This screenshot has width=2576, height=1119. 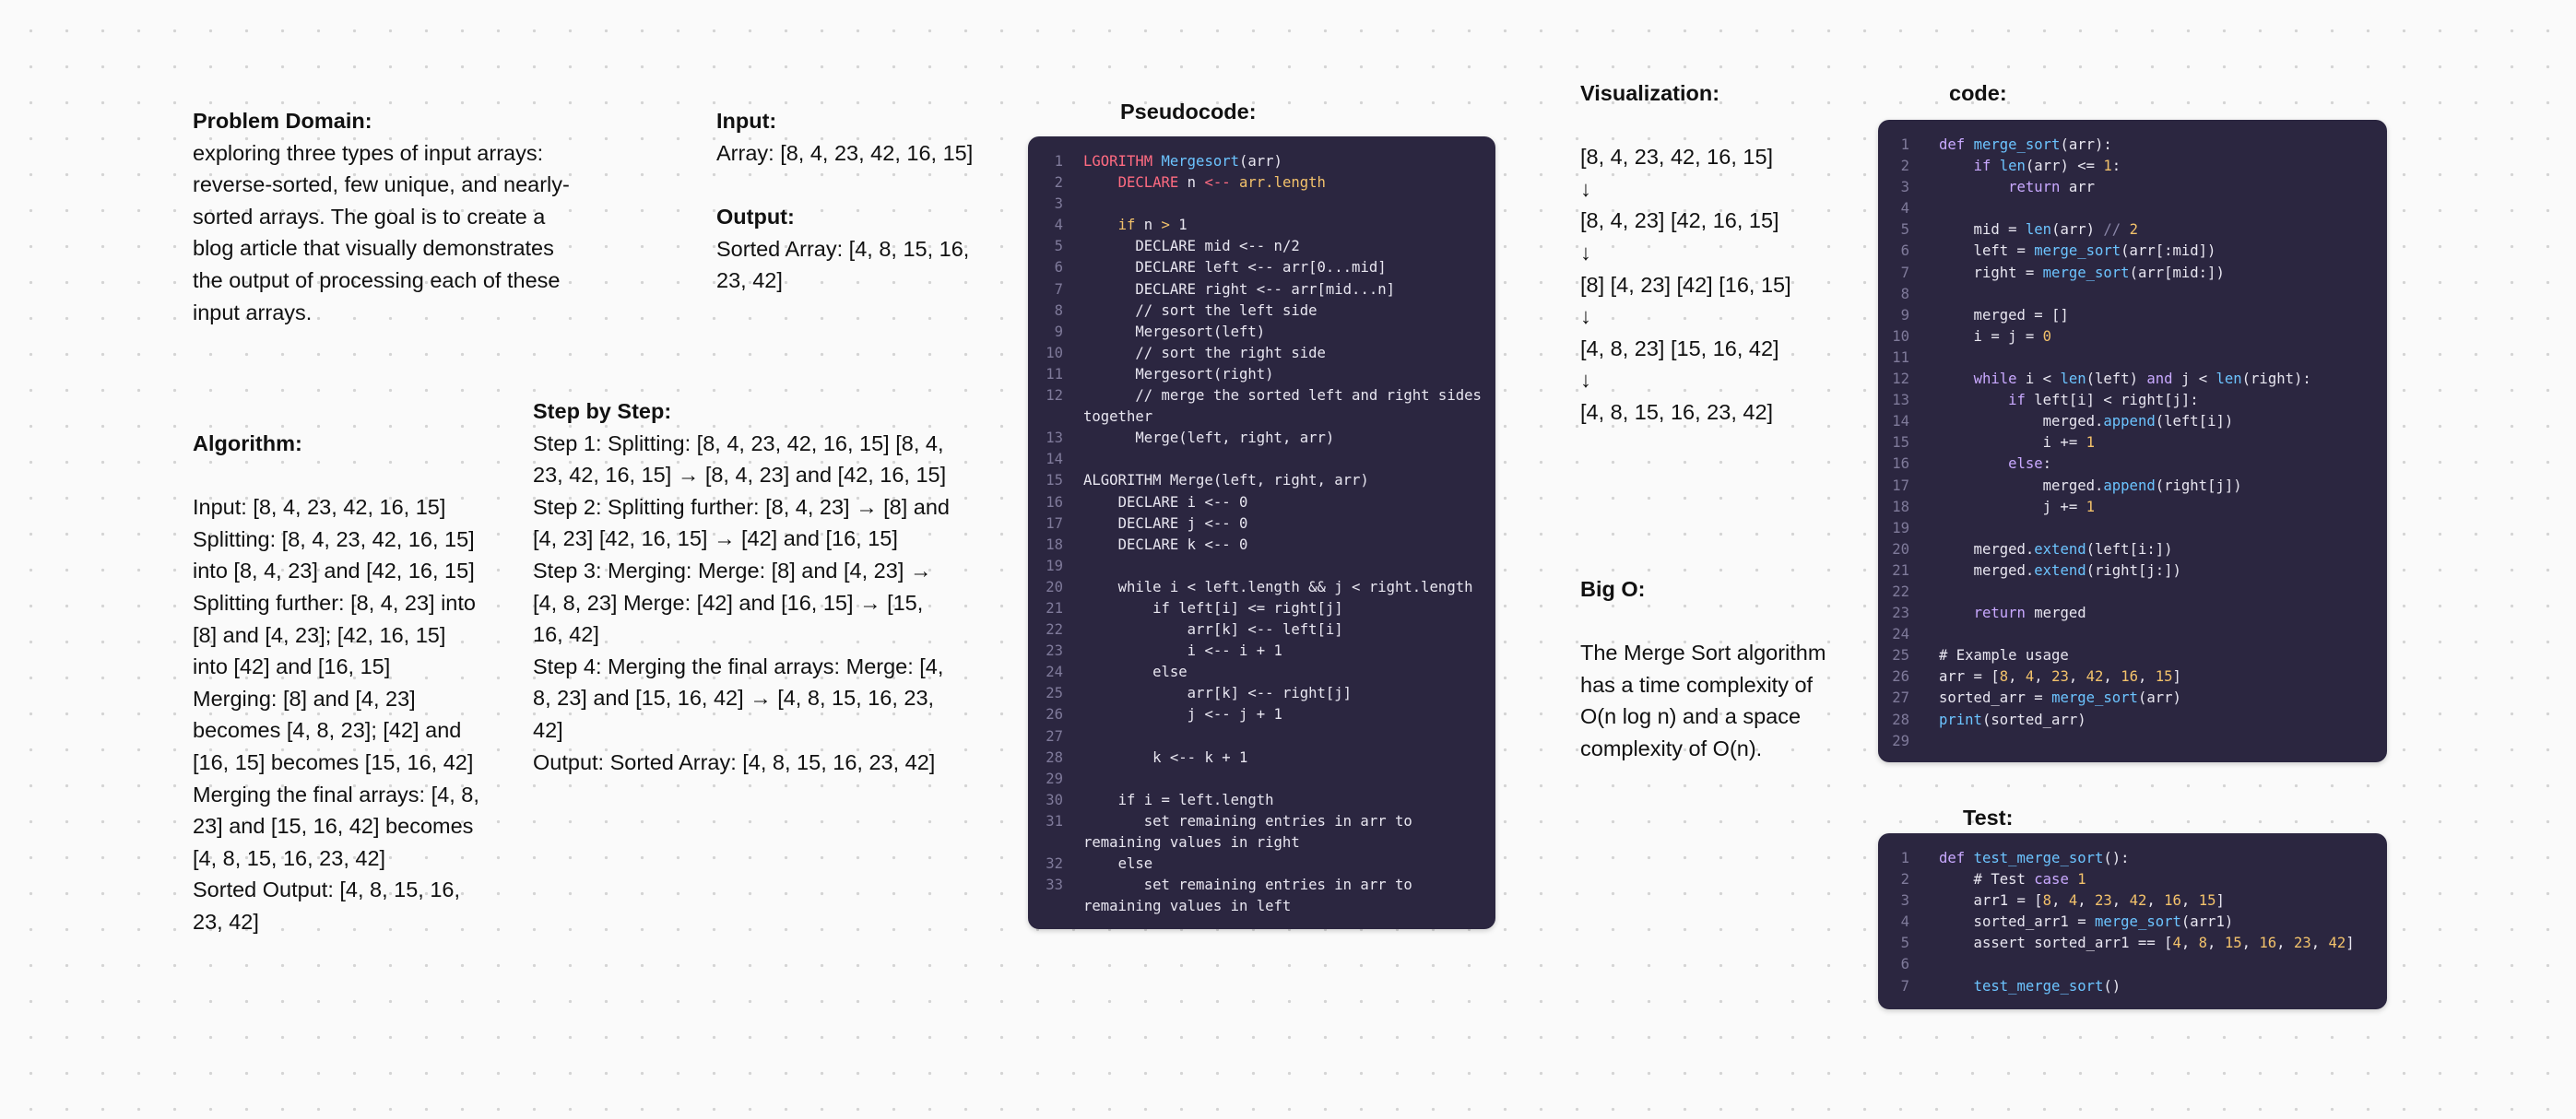 I want to click on code-line: 20 merged.extend(left[i:]), so click(x=2130, y=549).